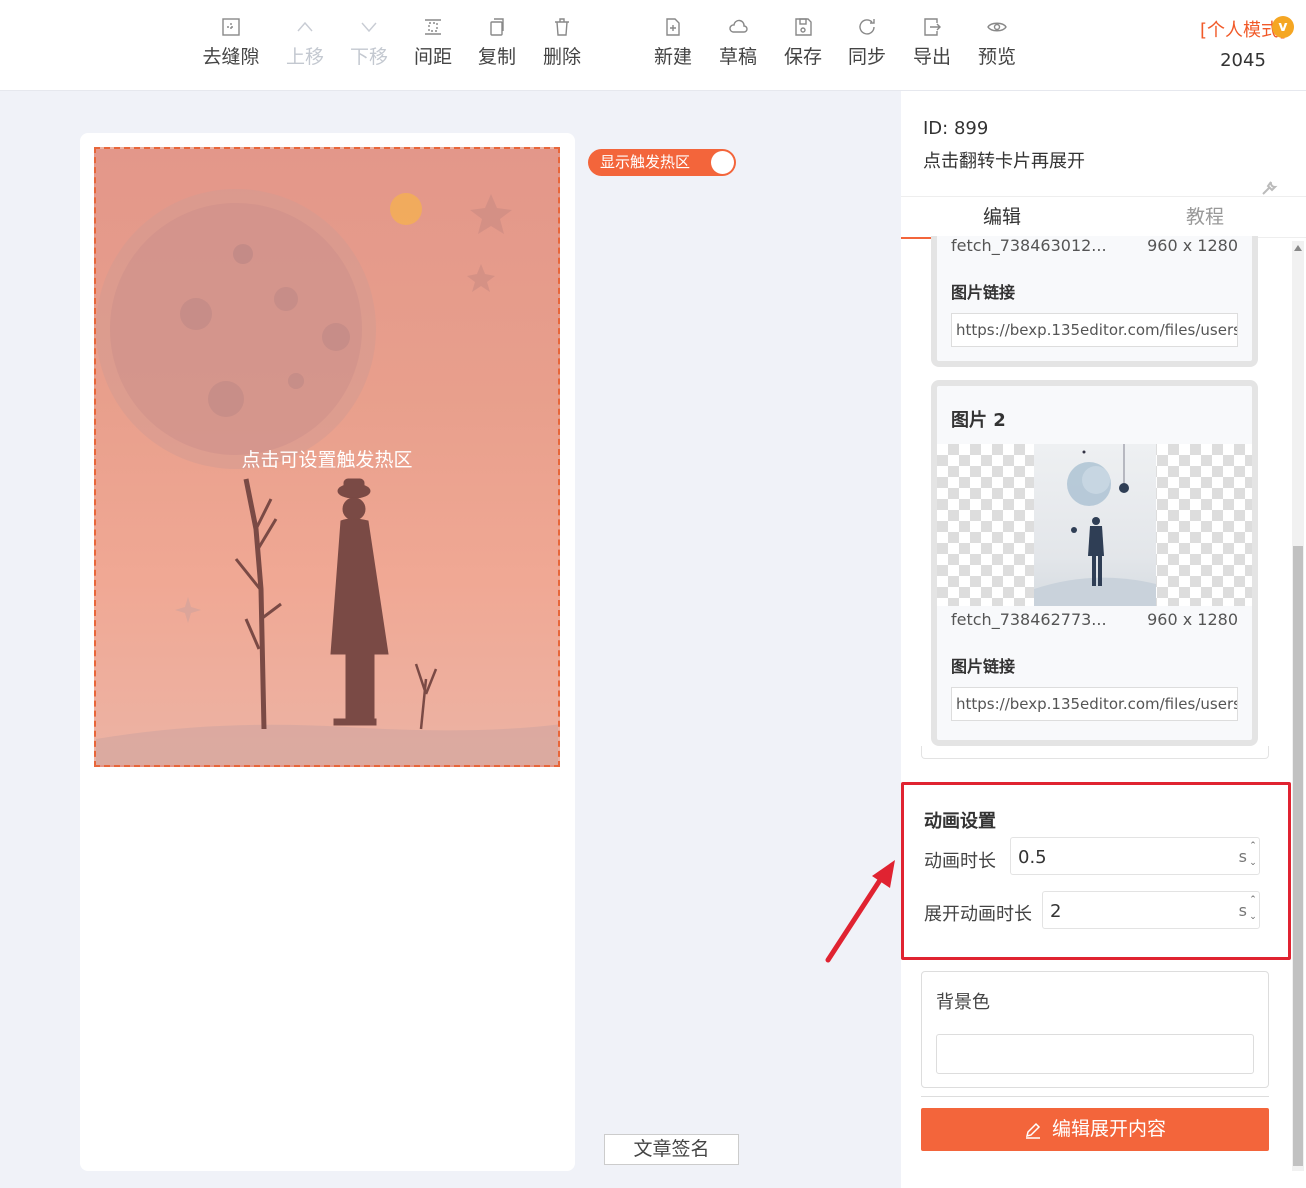 The height and width of the screenshot is (1188, 1306). Describe the element at coordinates (562, 42) in the screenshot. I see `delete-button: 删除` at that location.